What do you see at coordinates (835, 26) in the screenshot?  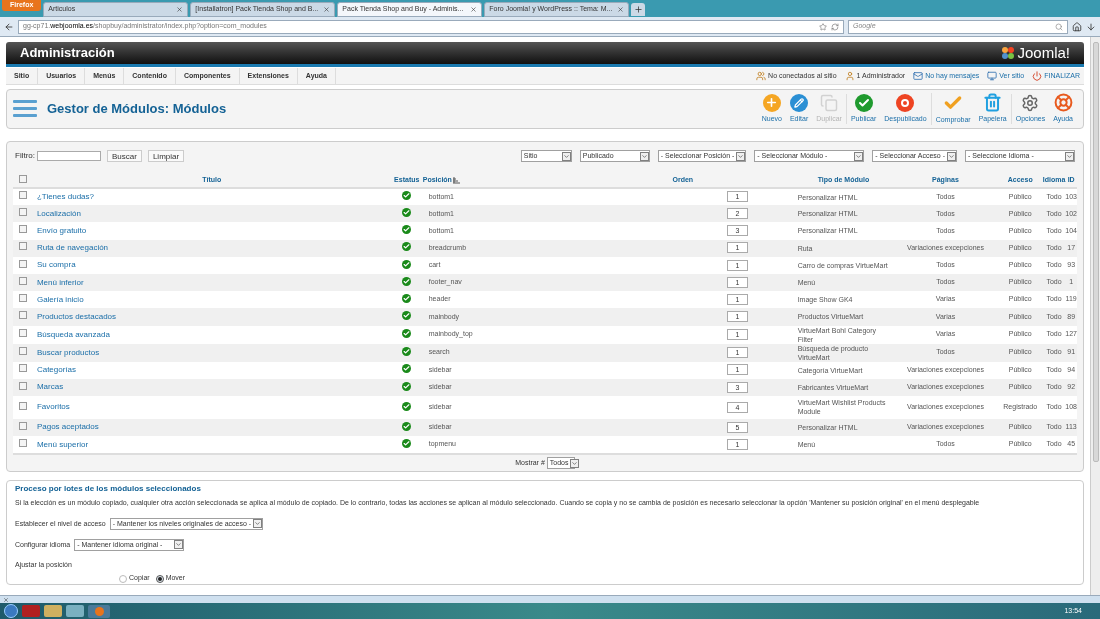 I see `reload-icon` at bounding box center [835, 26].